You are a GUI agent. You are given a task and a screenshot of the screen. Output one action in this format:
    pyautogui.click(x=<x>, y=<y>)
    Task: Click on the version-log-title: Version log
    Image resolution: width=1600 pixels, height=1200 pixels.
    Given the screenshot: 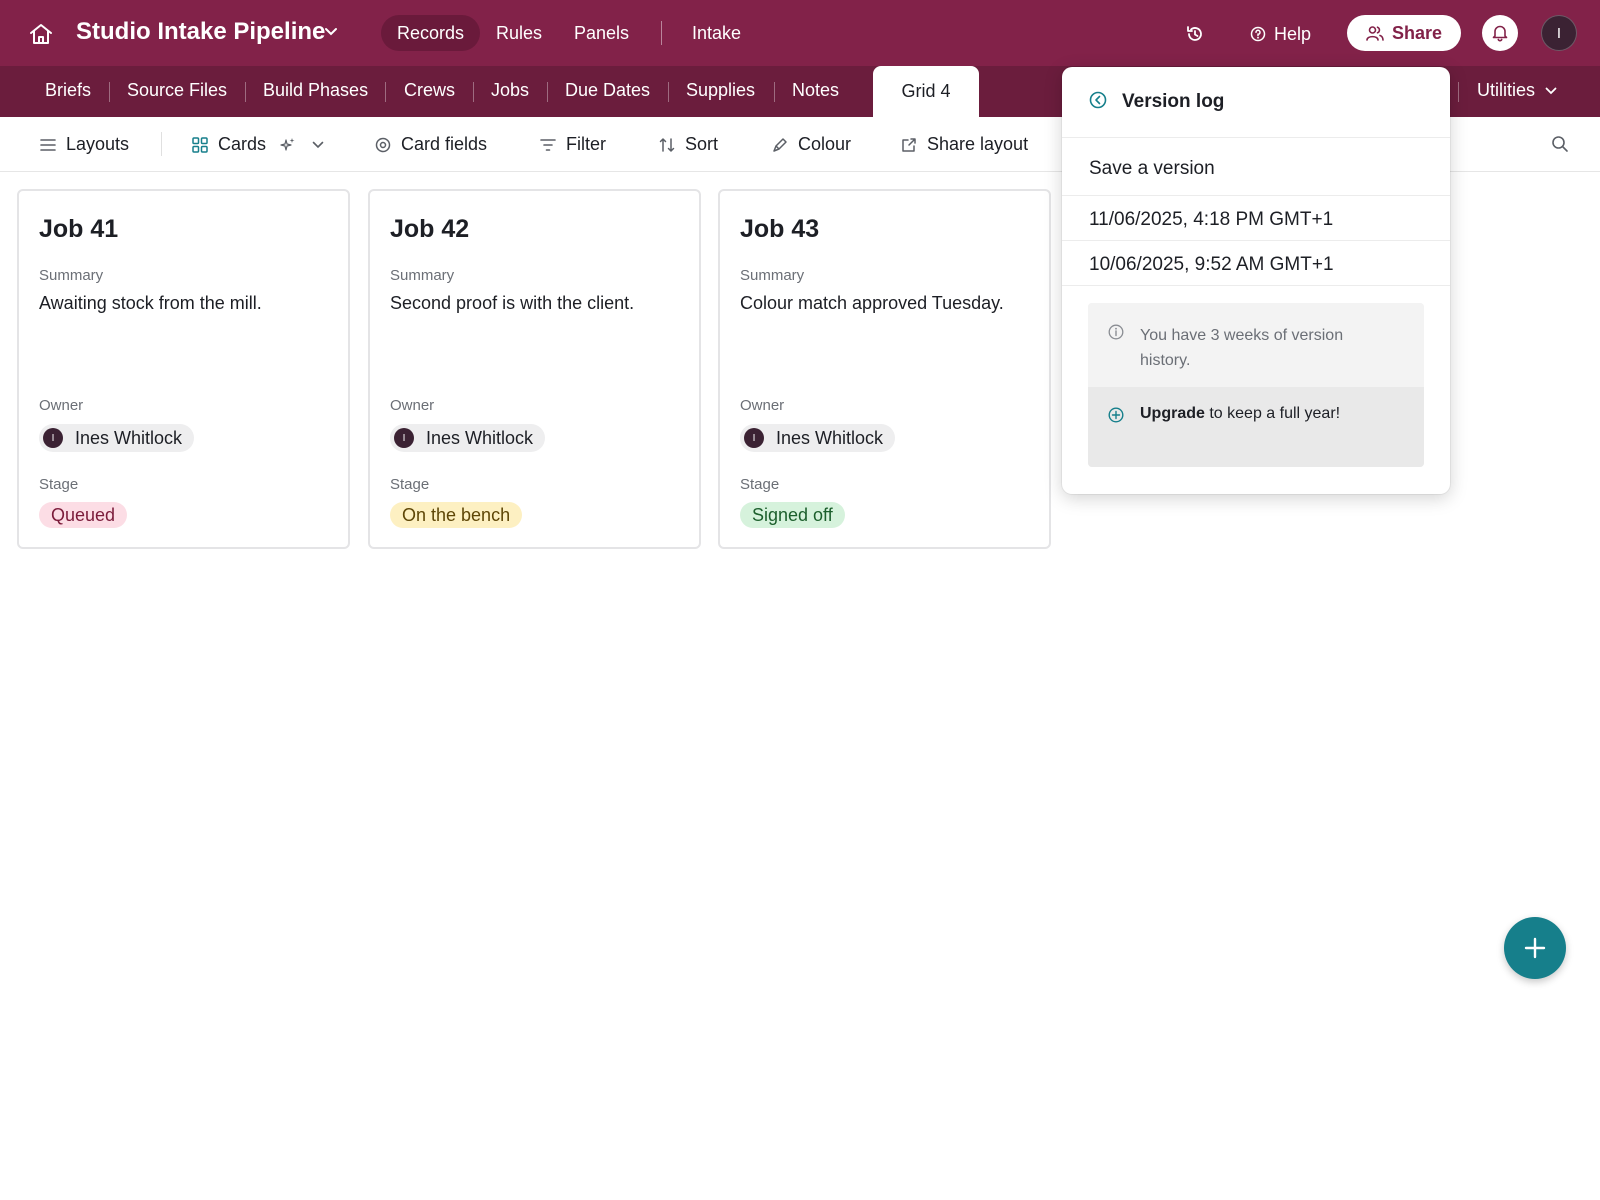 What is the action you would take?
    pyautogui.click(x=1173, y=101)
    